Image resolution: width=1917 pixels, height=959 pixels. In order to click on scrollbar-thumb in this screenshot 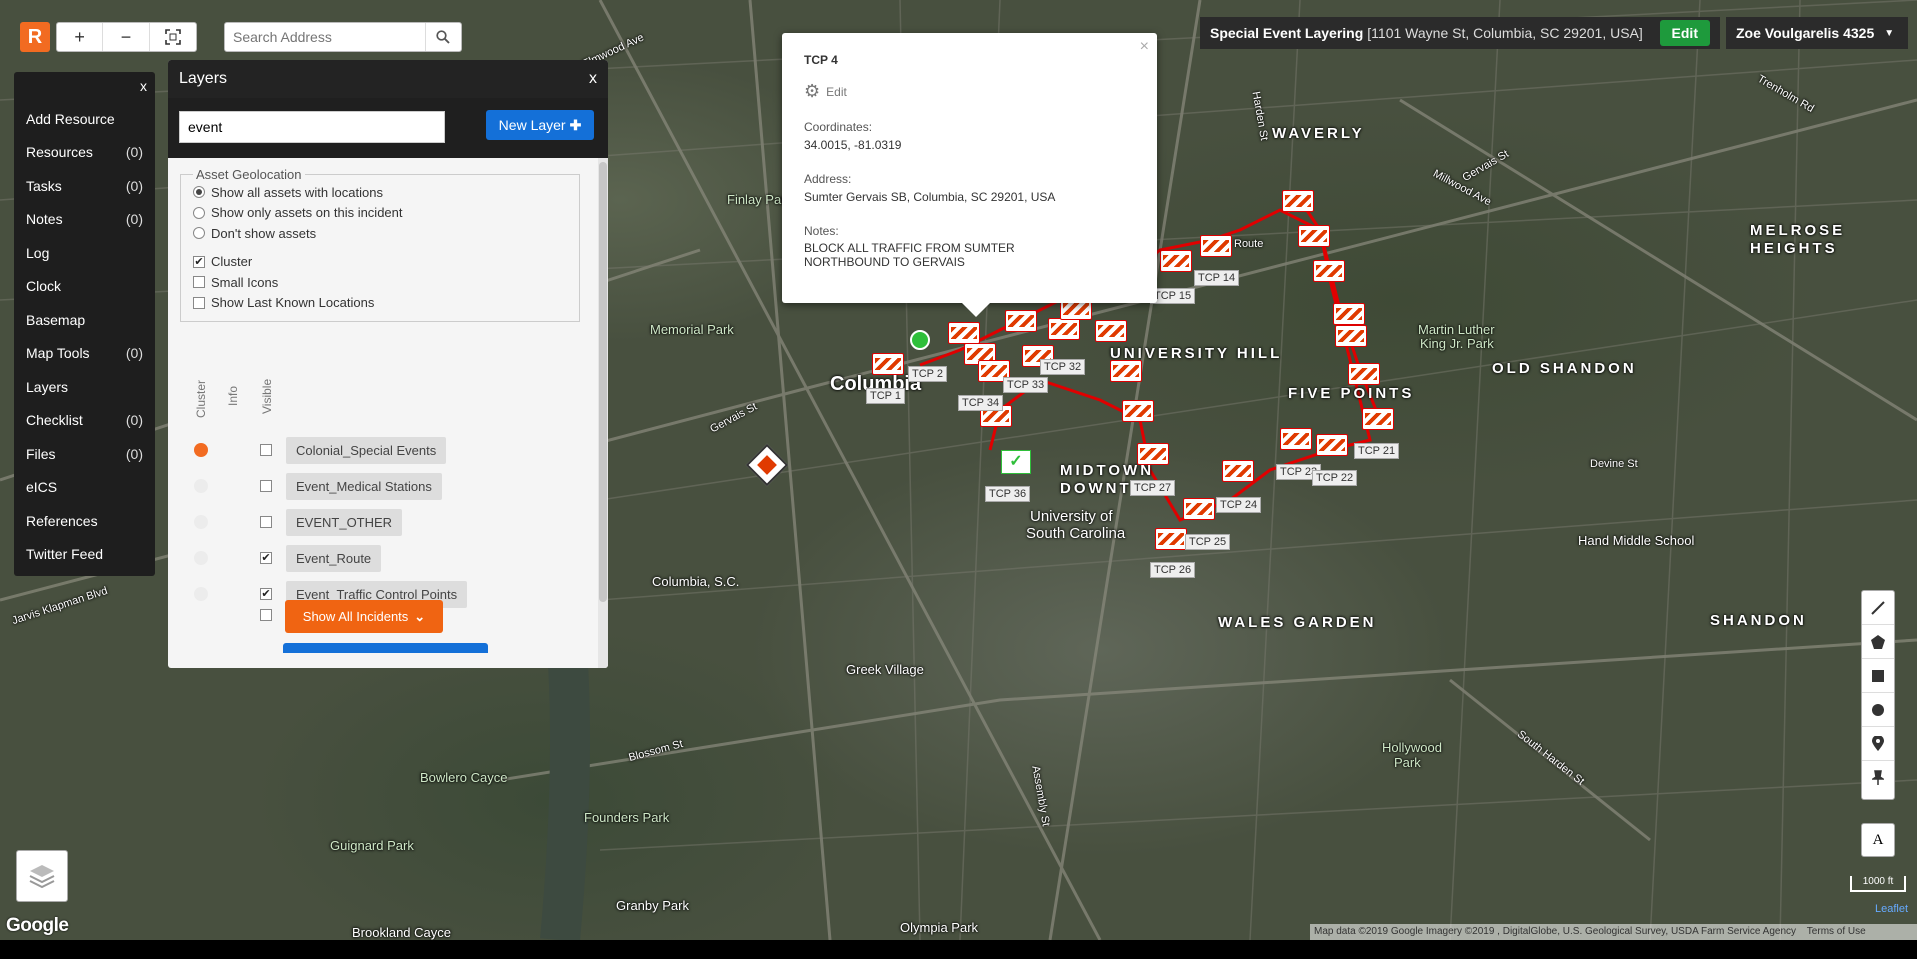, I will do `click(603, 382)`.